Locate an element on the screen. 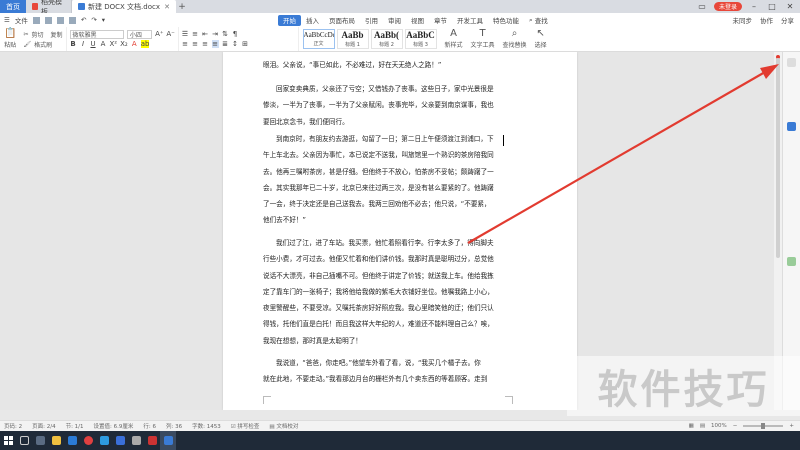  show-marks-icon: ¶ is located at coordinates (235, 34).